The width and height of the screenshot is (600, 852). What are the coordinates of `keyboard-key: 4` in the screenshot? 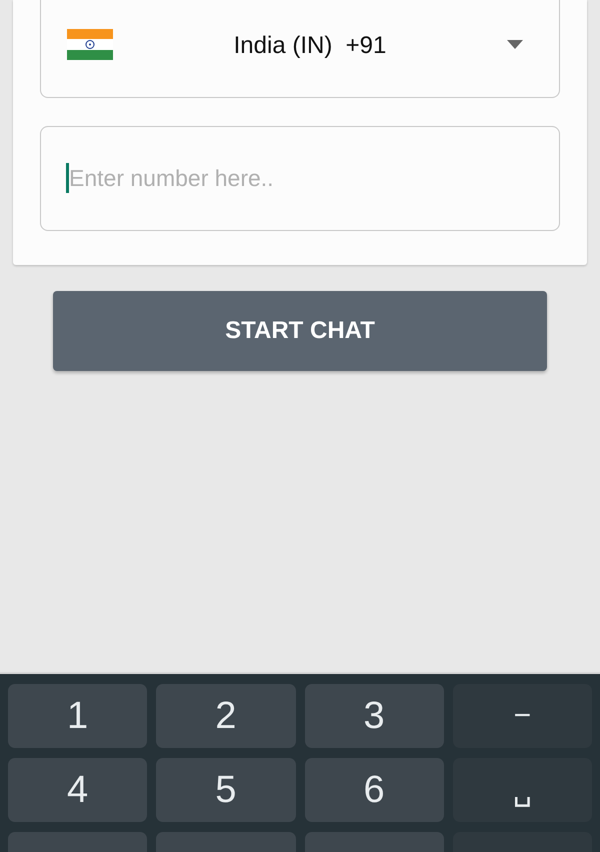 It's located at (78, 790).